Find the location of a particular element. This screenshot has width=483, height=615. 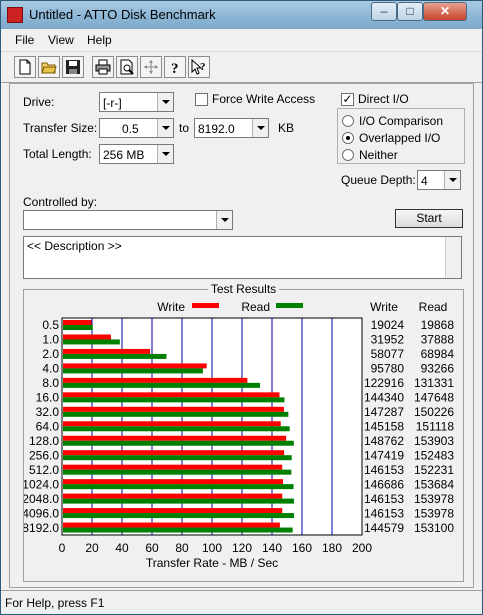

total-length-select: 256 MB is located at coordinates (136, 154).